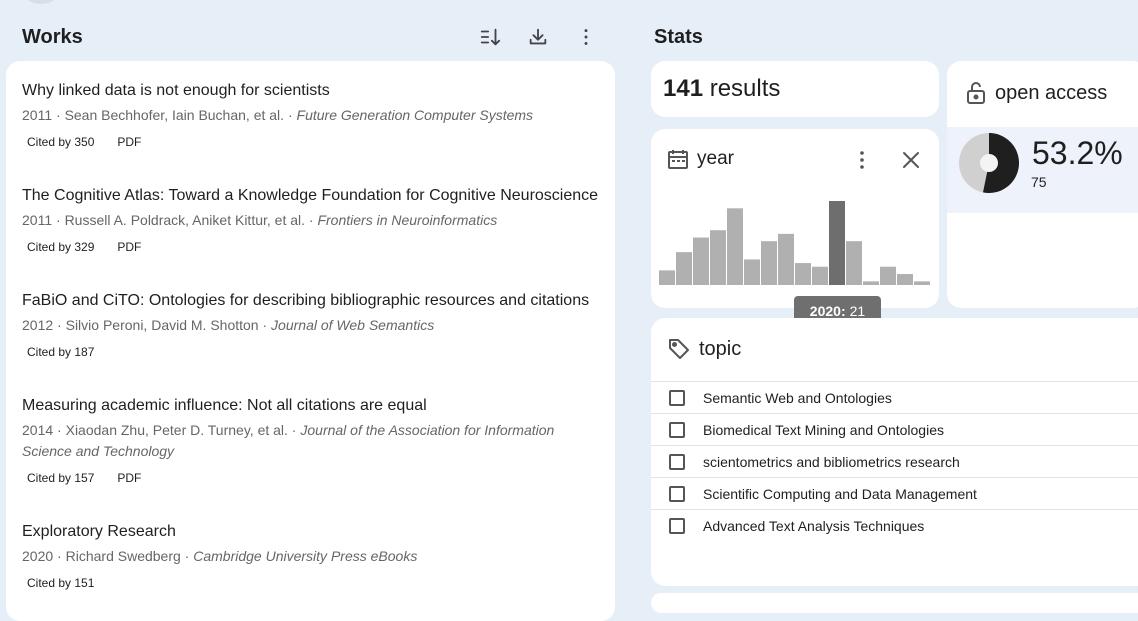 This screenshot has height=621, width=1138. Describe the element at coordinates (989, 163) in the screenshot. I see `open-access-pie` at that location.